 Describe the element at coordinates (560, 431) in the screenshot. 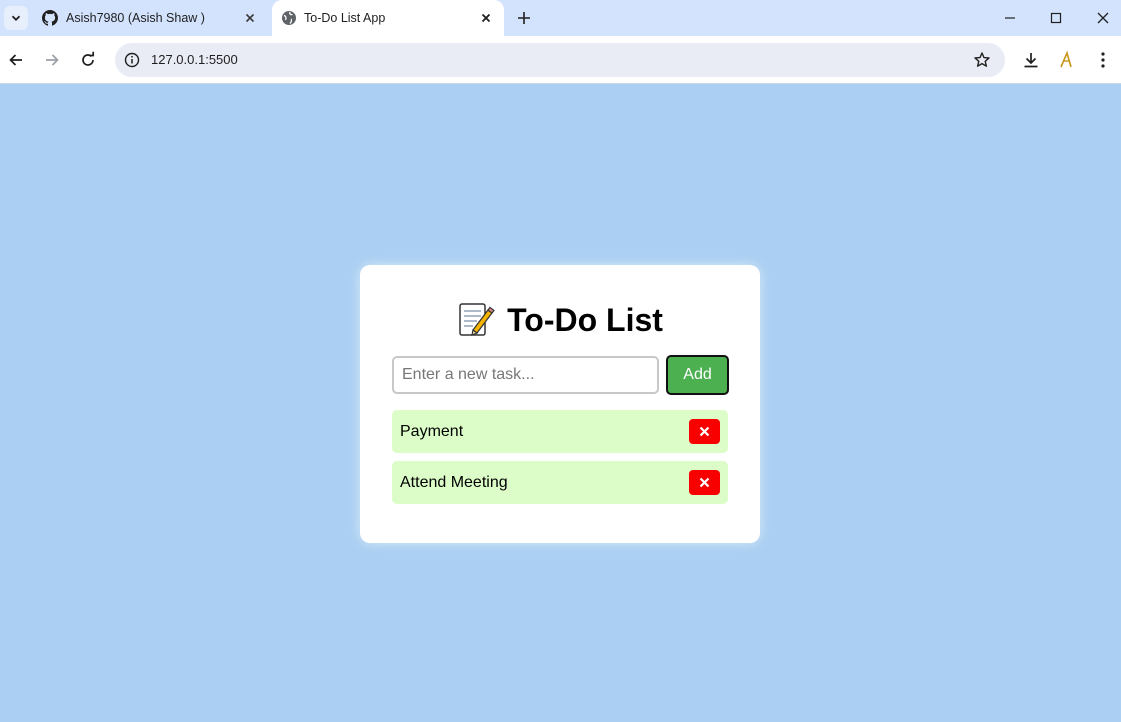

I see `task-item: Payment` at that location.